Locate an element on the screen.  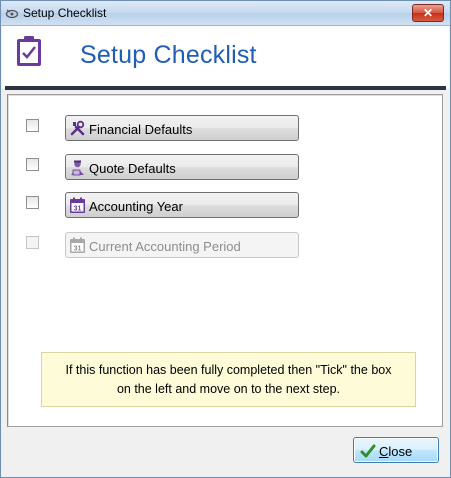
header-banner: Setup Checklist is located at coordinates (225, 57).